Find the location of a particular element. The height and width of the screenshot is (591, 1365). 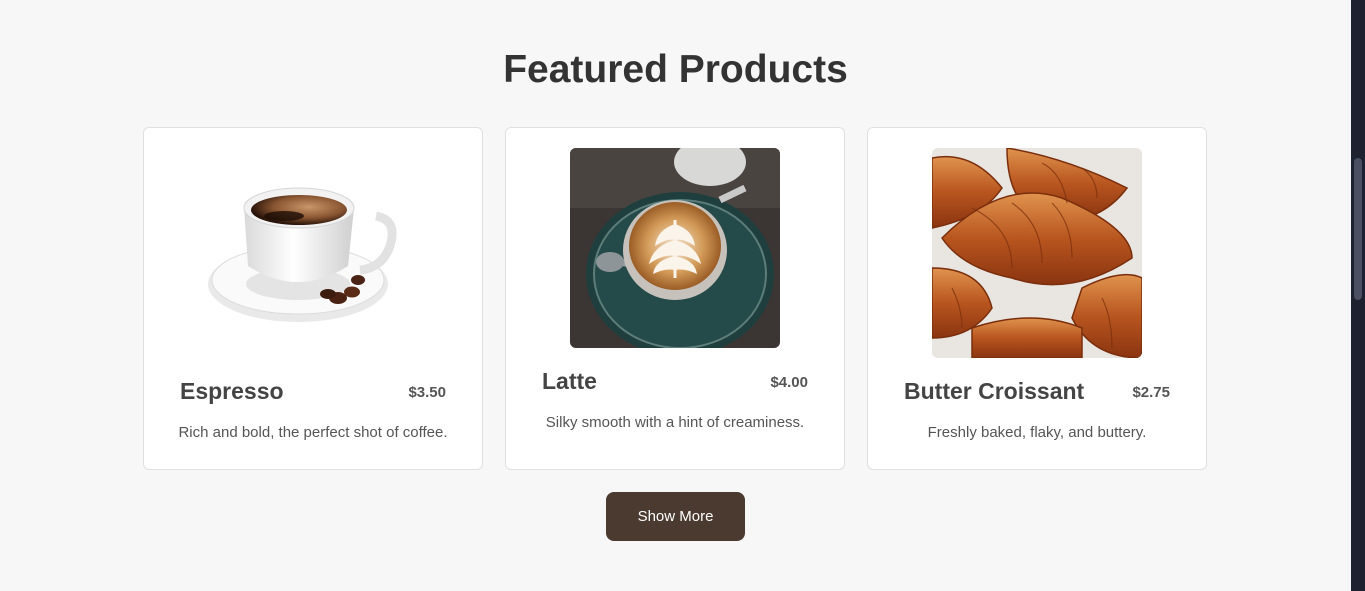

product-description: Freshly baked, flaky, and buttery. is located at coordinates (1037, 432).